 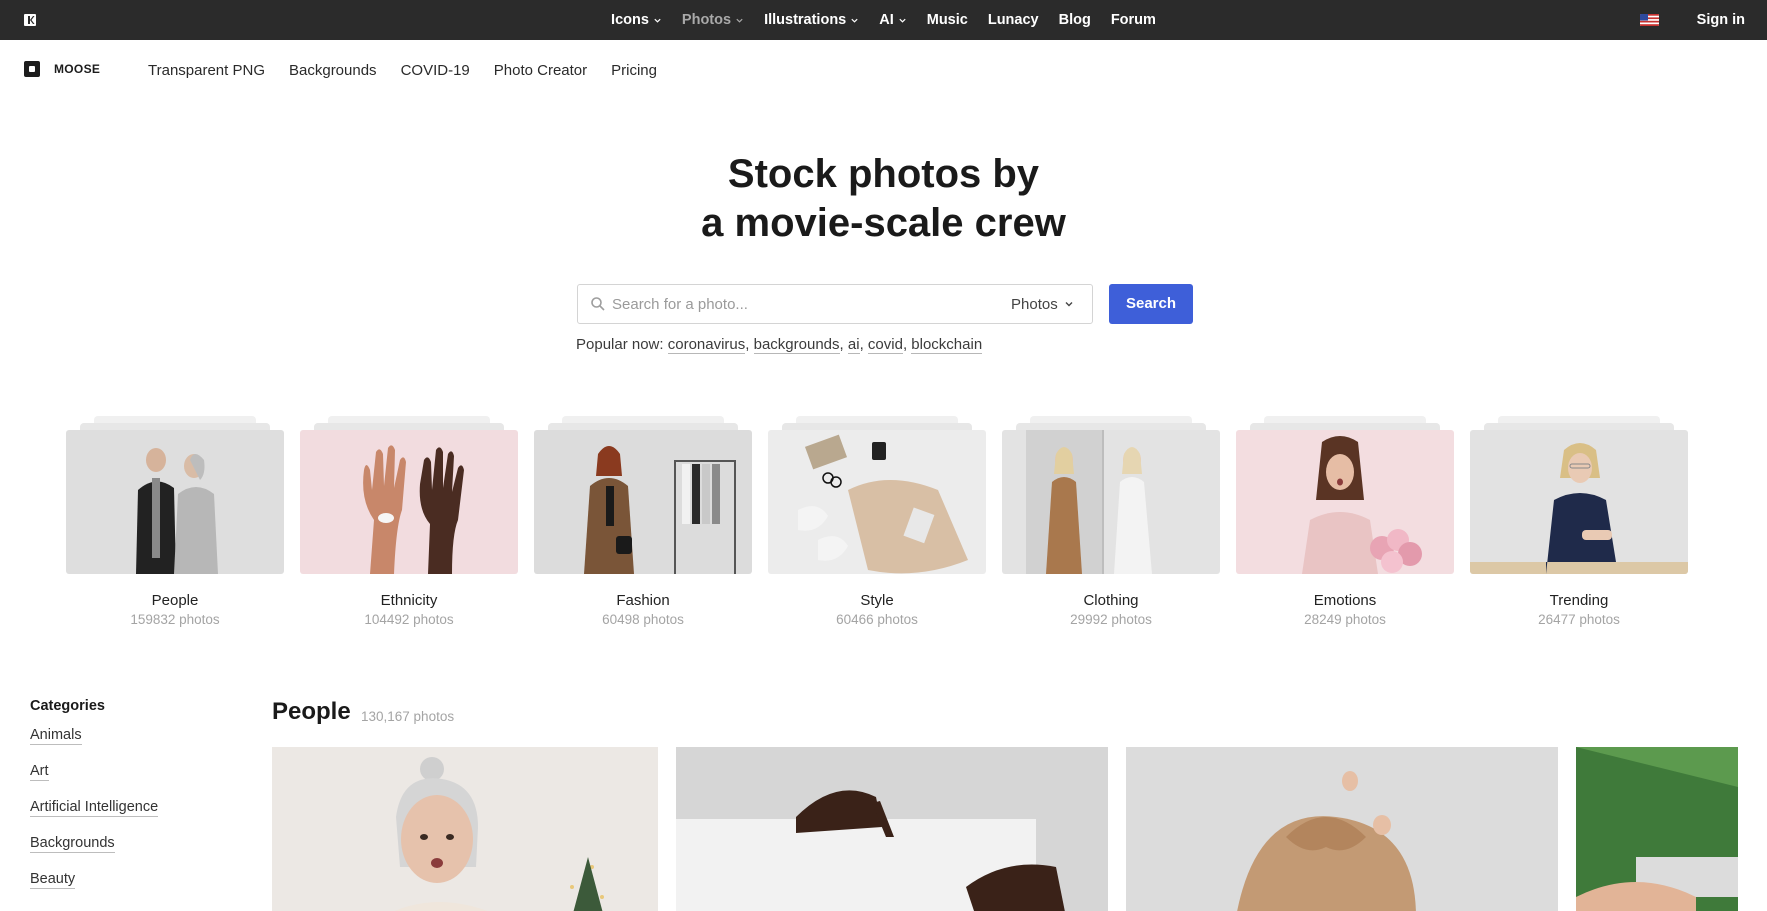 I want to click on category-name: Style, so click(x=877, y=600).